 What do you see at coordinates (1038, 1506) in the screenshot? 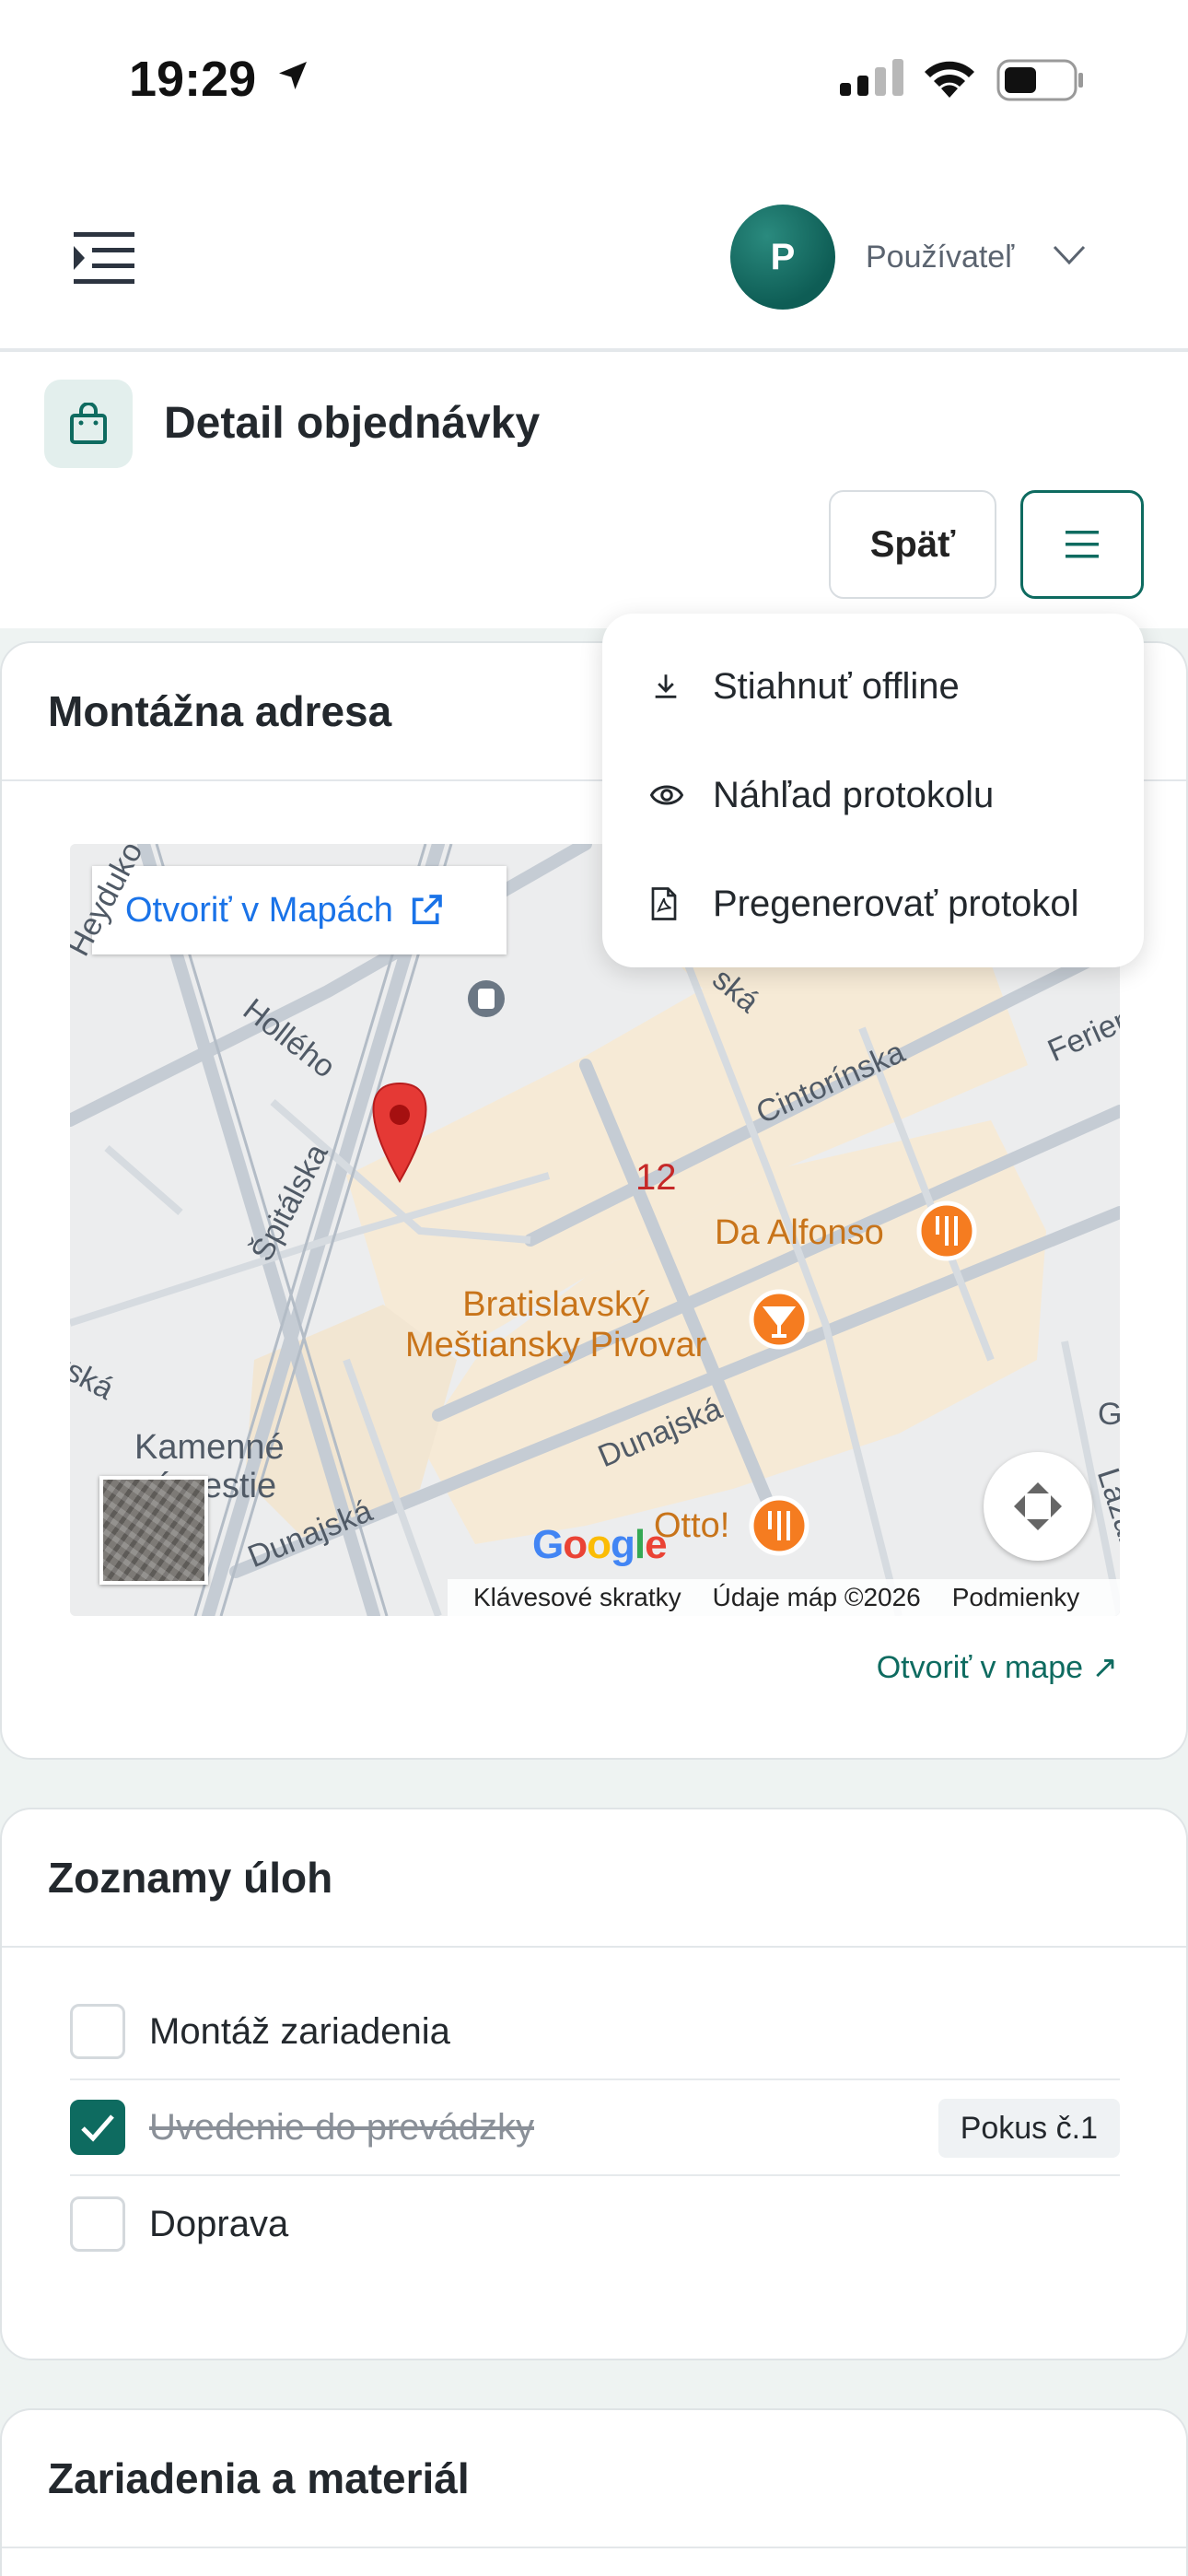
I see `fullscreen-icon` at bounding box center [1038, 1506].